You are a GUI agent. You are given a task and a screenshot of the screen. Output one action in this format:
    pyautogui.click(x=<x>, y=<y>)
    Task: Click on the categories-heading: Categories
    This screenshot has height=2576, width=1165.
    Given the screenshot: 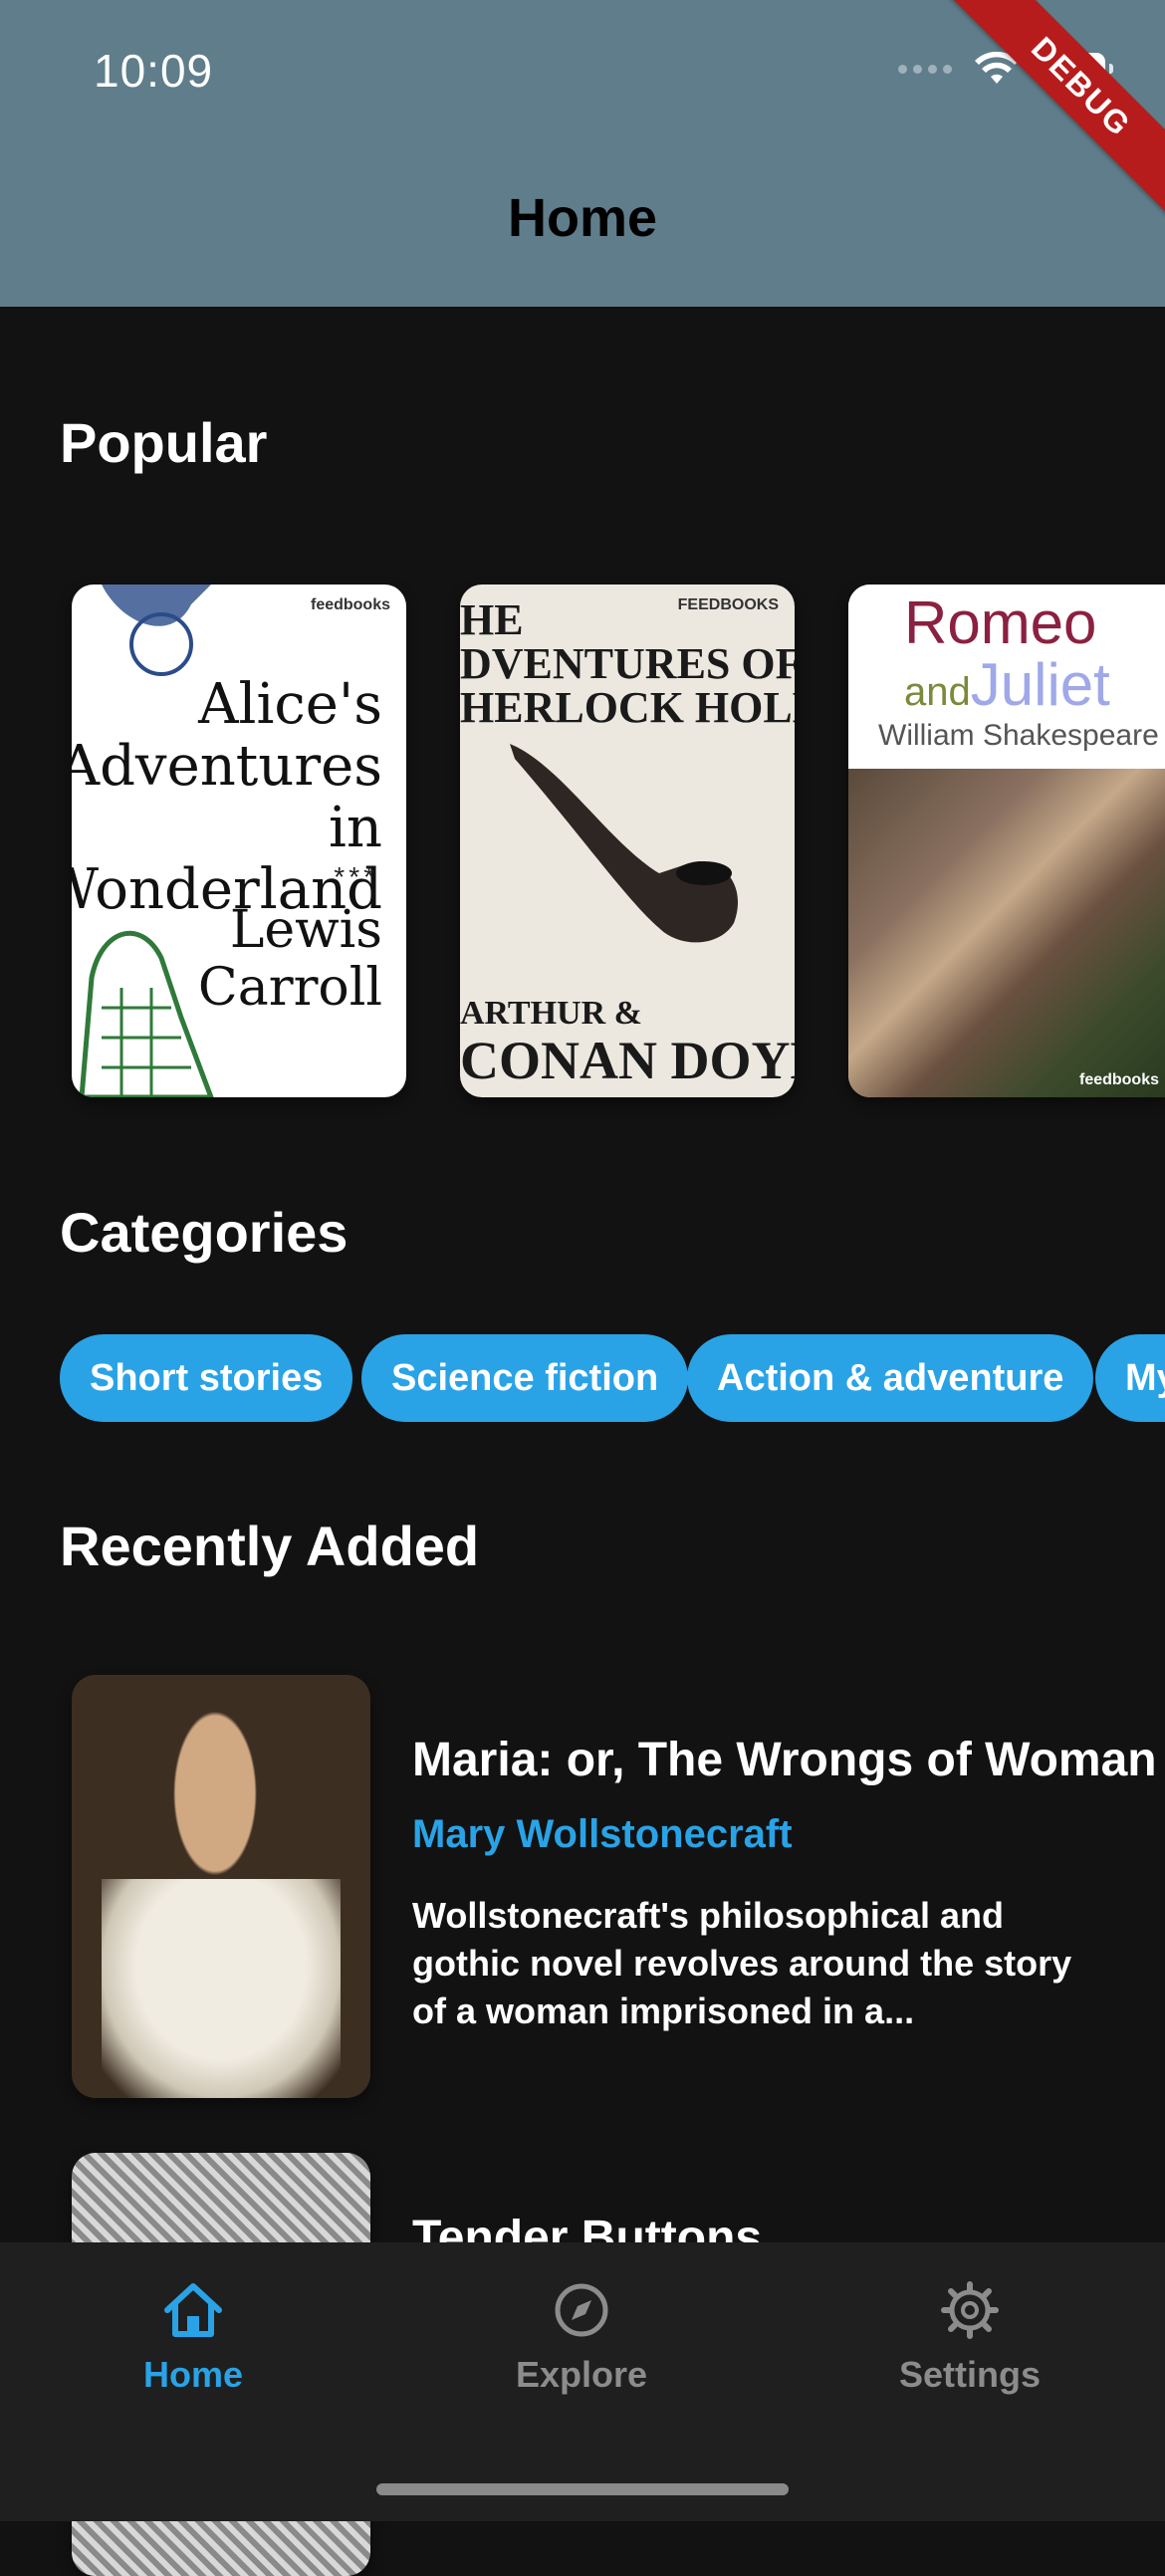 What is the action you would take?
    pyautogui.click(x=204, y=1232)
    